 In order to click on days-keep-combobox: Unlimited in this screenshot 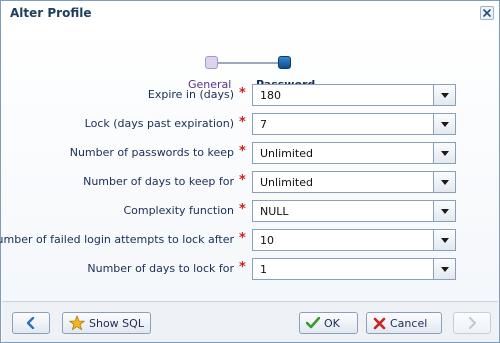, I will do `click(354, 182)`.